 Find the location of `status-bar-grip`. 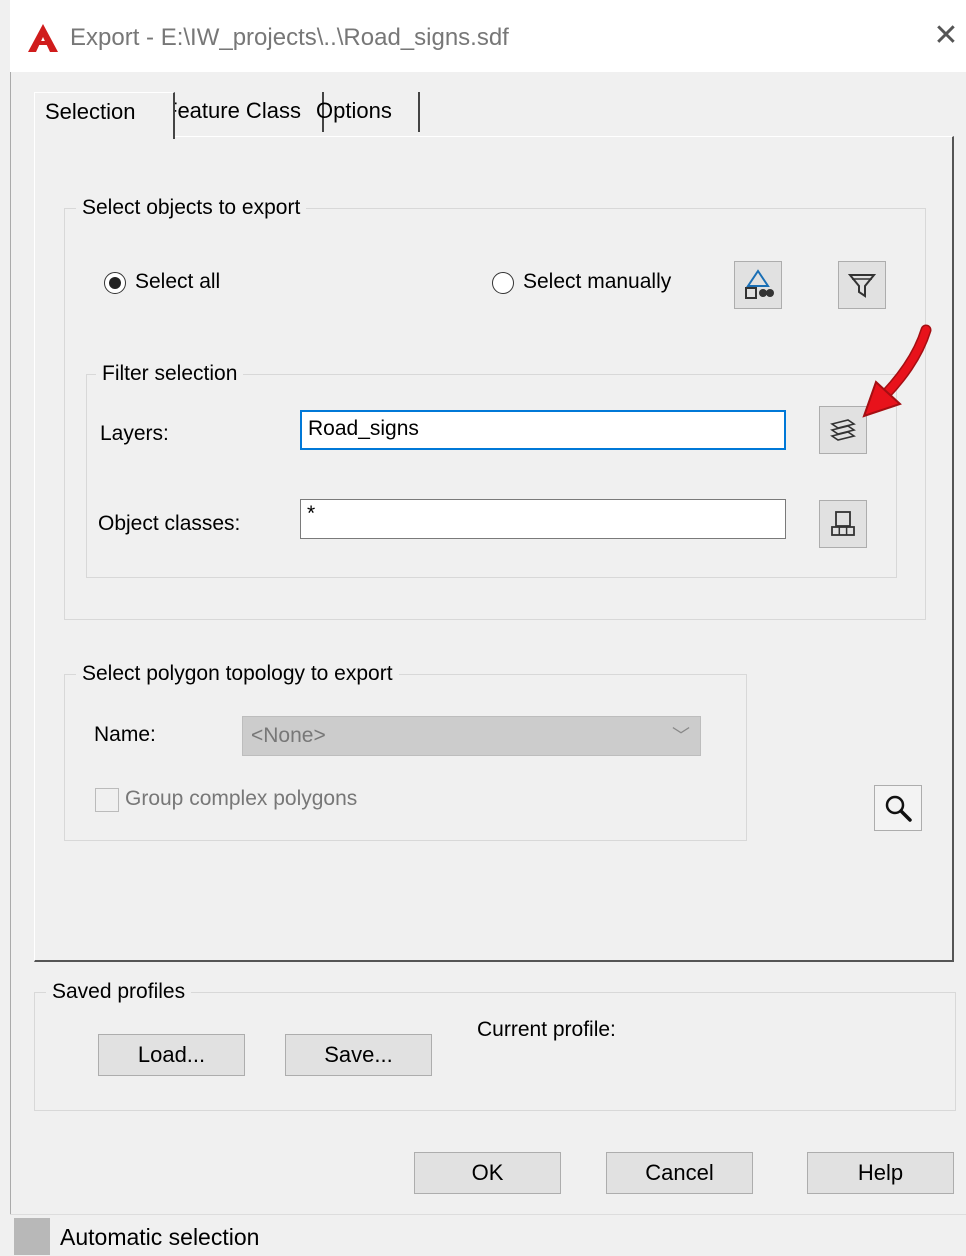

status-bar-grip is located at coordinates (32, 1236).